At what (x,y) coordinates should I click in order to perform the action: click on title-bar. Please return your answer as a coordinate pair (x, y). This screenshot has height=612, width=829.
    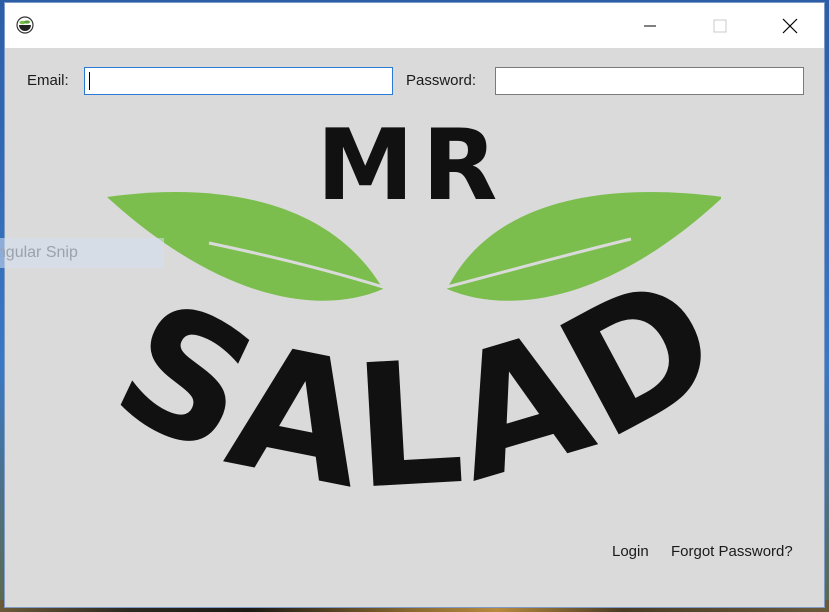
    Looking at the image, I should click on (414, 25).